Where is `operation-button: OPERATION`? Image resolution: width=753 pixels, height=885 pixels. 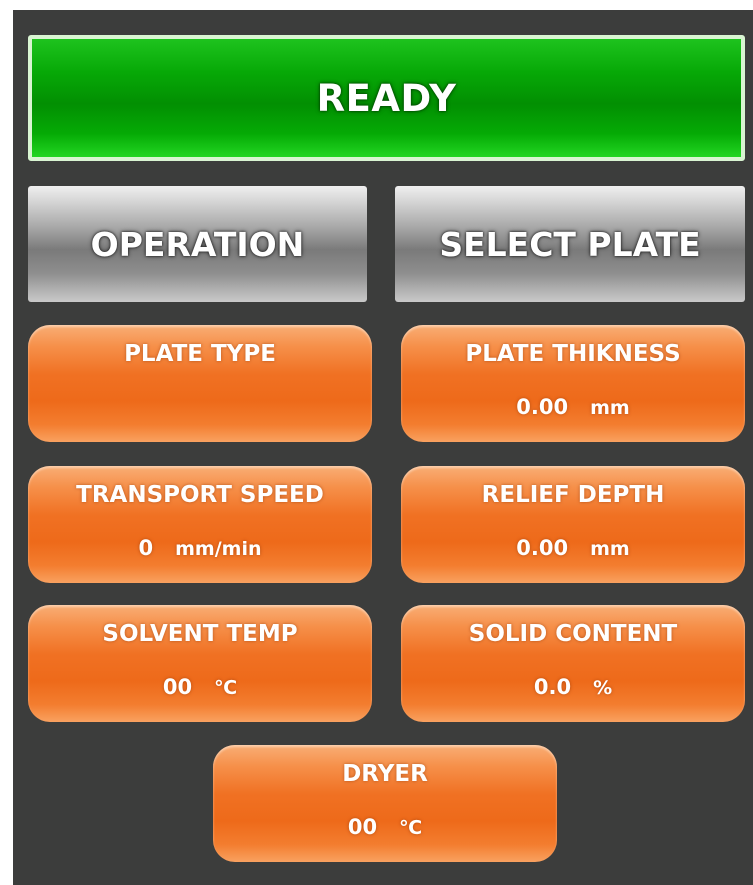
operation-button: OPERATION is located at coordinates (197, 244).